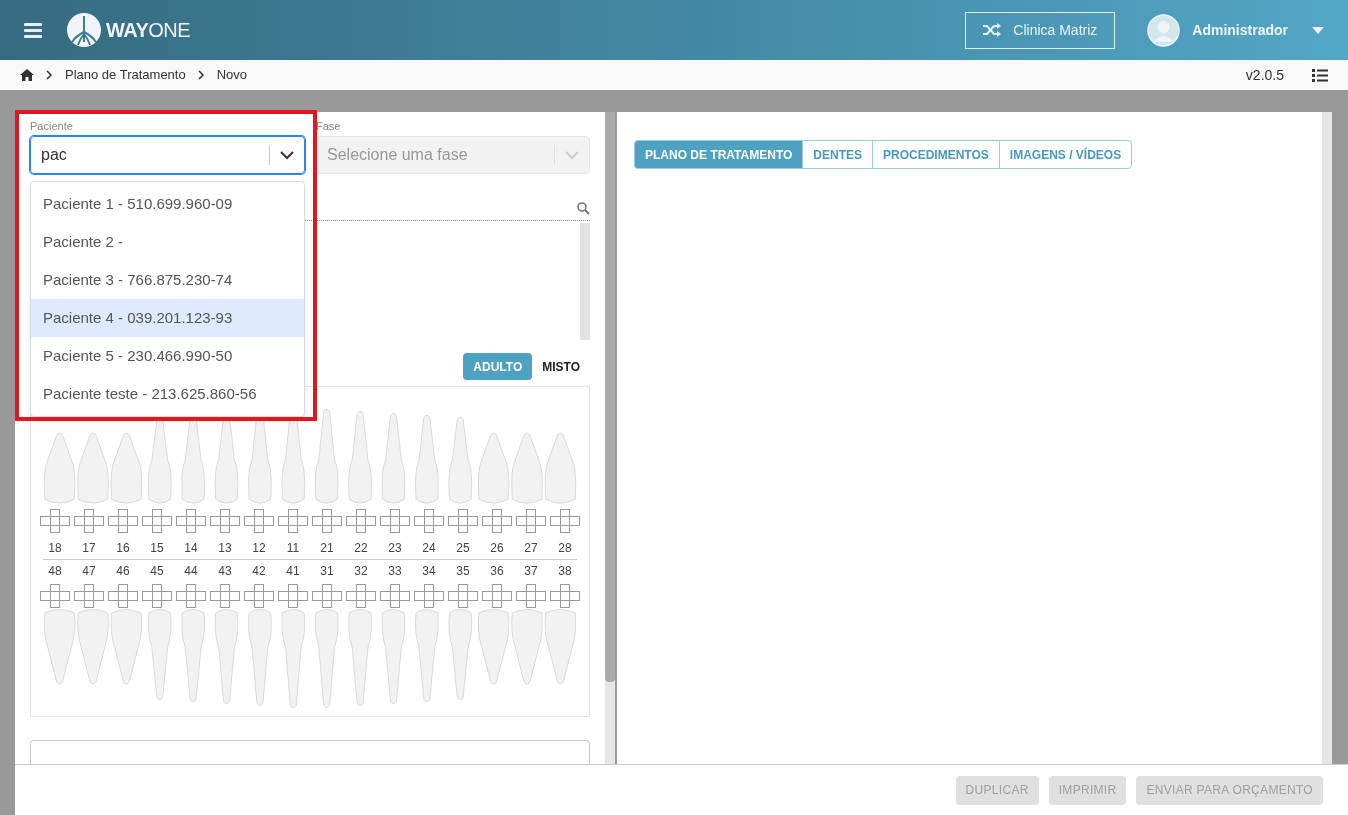 The height and width of the screenshot is (815, 1348). I want to click on clinic-switch-button: Clinica Matriz, so click(1040, 30).